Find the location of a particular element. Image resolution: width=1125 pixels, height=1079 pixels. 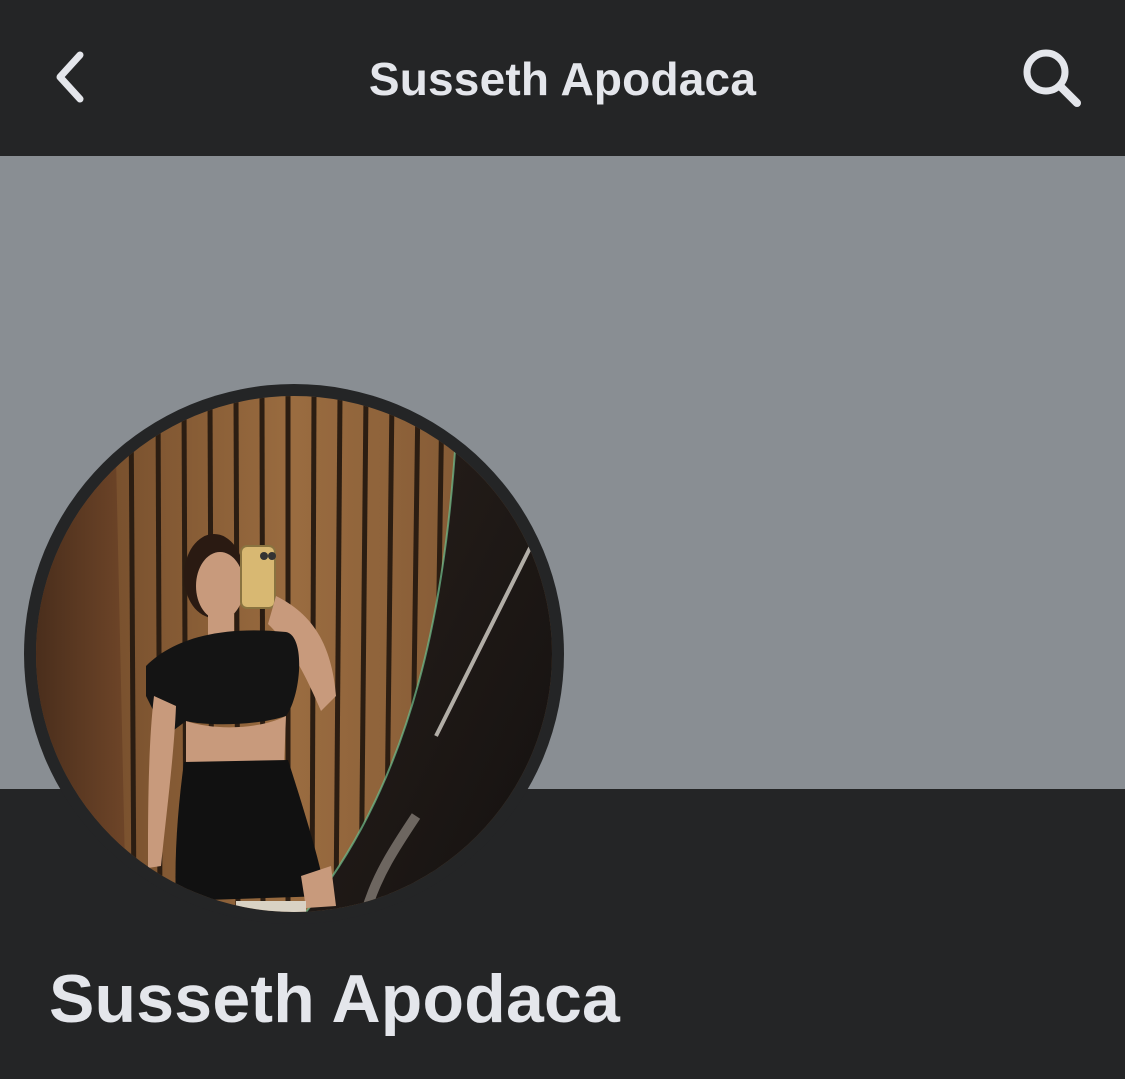

header-title: Susseth Apodaca is located at coordinates (562, 79).